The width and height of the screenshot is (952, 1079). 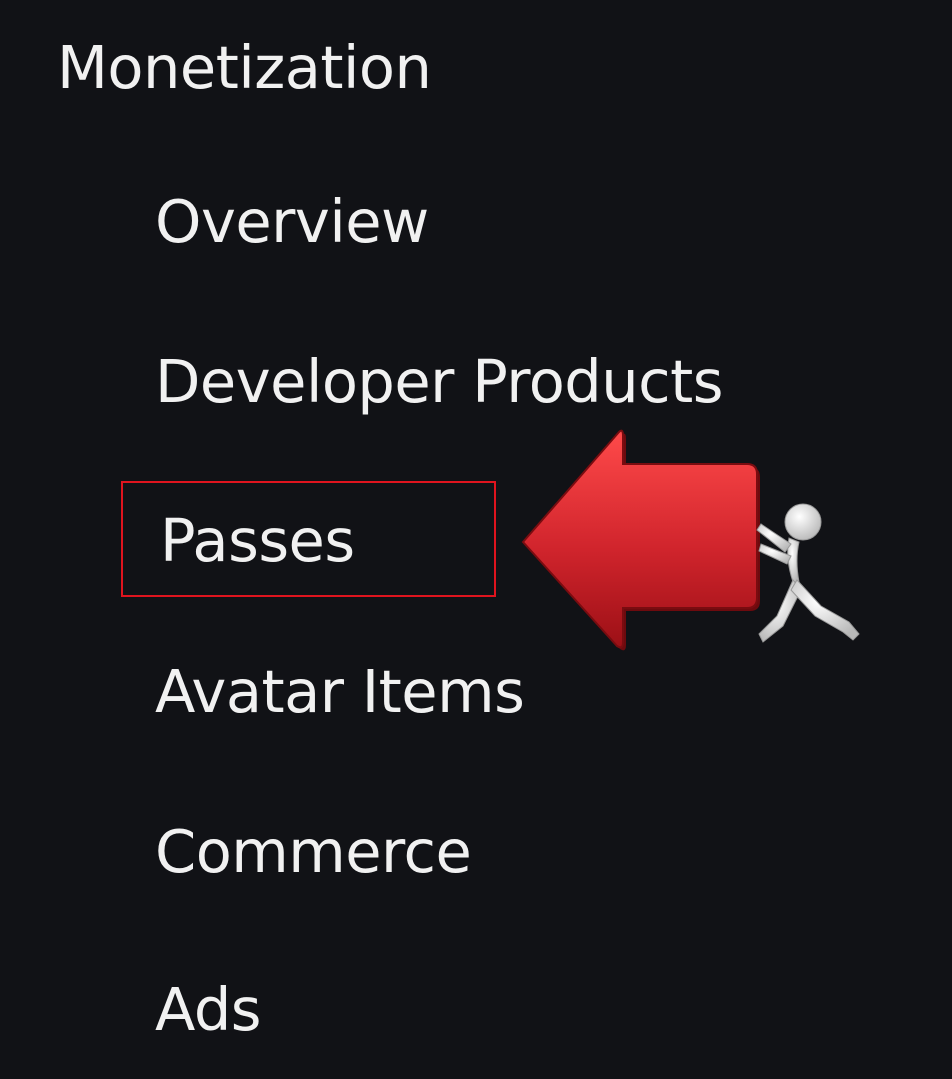 I want to click on nav-item-developer-products: Developer Products, so click(x=439, y=382).